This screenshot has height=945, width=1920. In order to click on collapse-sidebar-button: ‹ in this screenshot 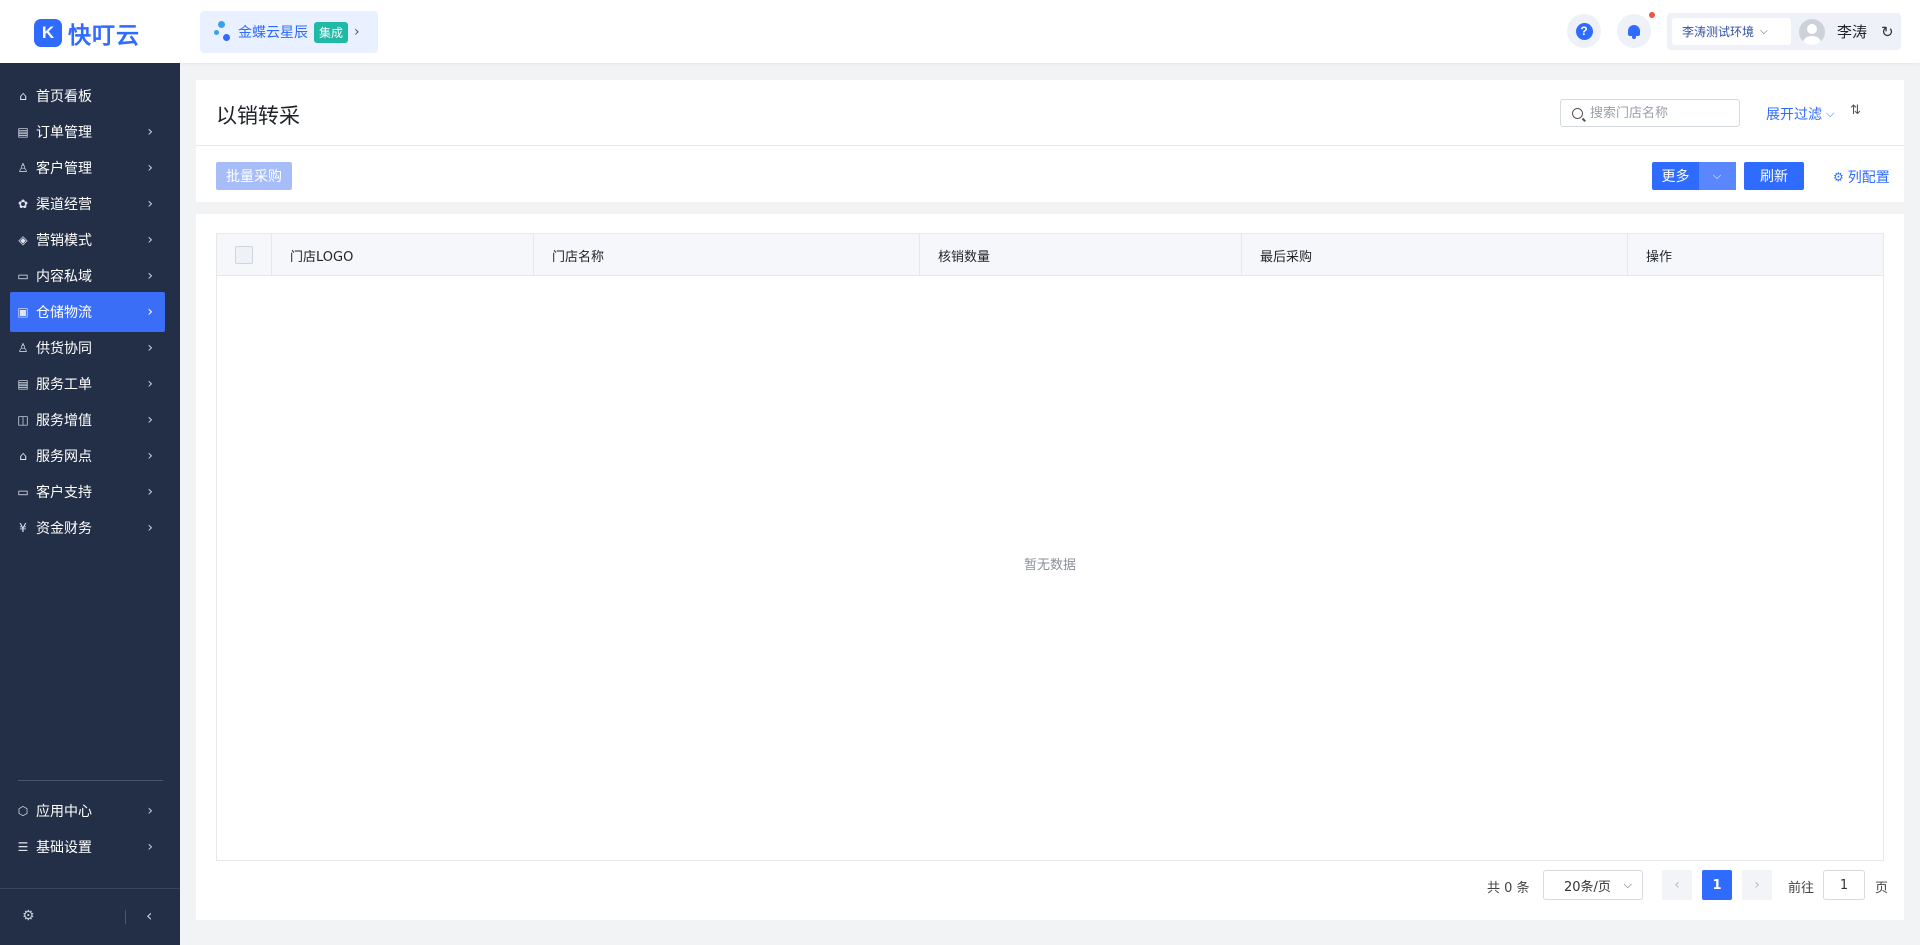, I will do `click(149, 915)`.